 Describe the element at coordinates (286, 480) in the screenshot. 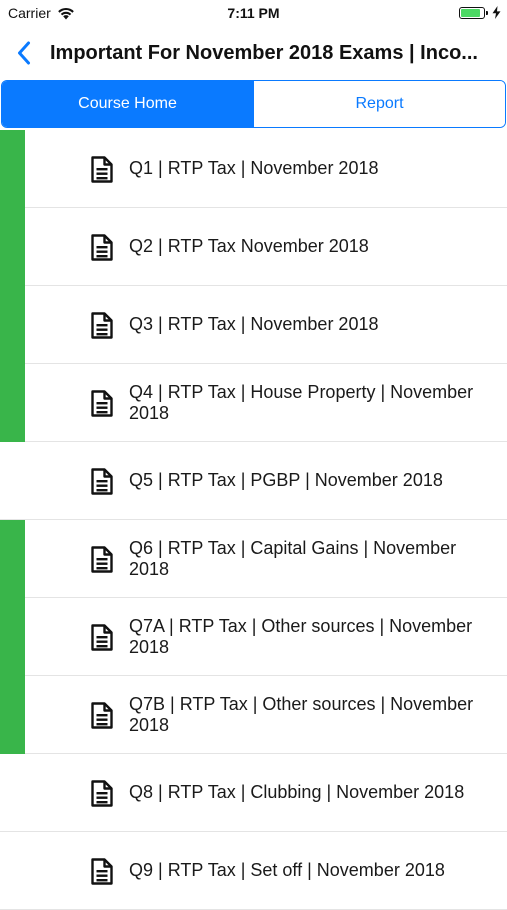

I see `list-item-title: Q5 | RTP Tax | PGBP | November 2018` at that location.